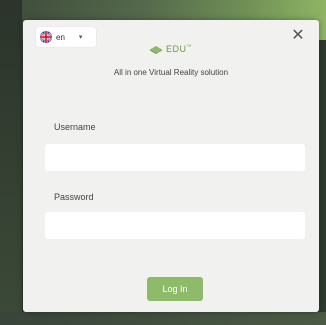 The image size is (326, 325). What do you see at coordinates (74, 197) in the screenshot?
I see `password-label: Password` at bounding box center [74, 197].